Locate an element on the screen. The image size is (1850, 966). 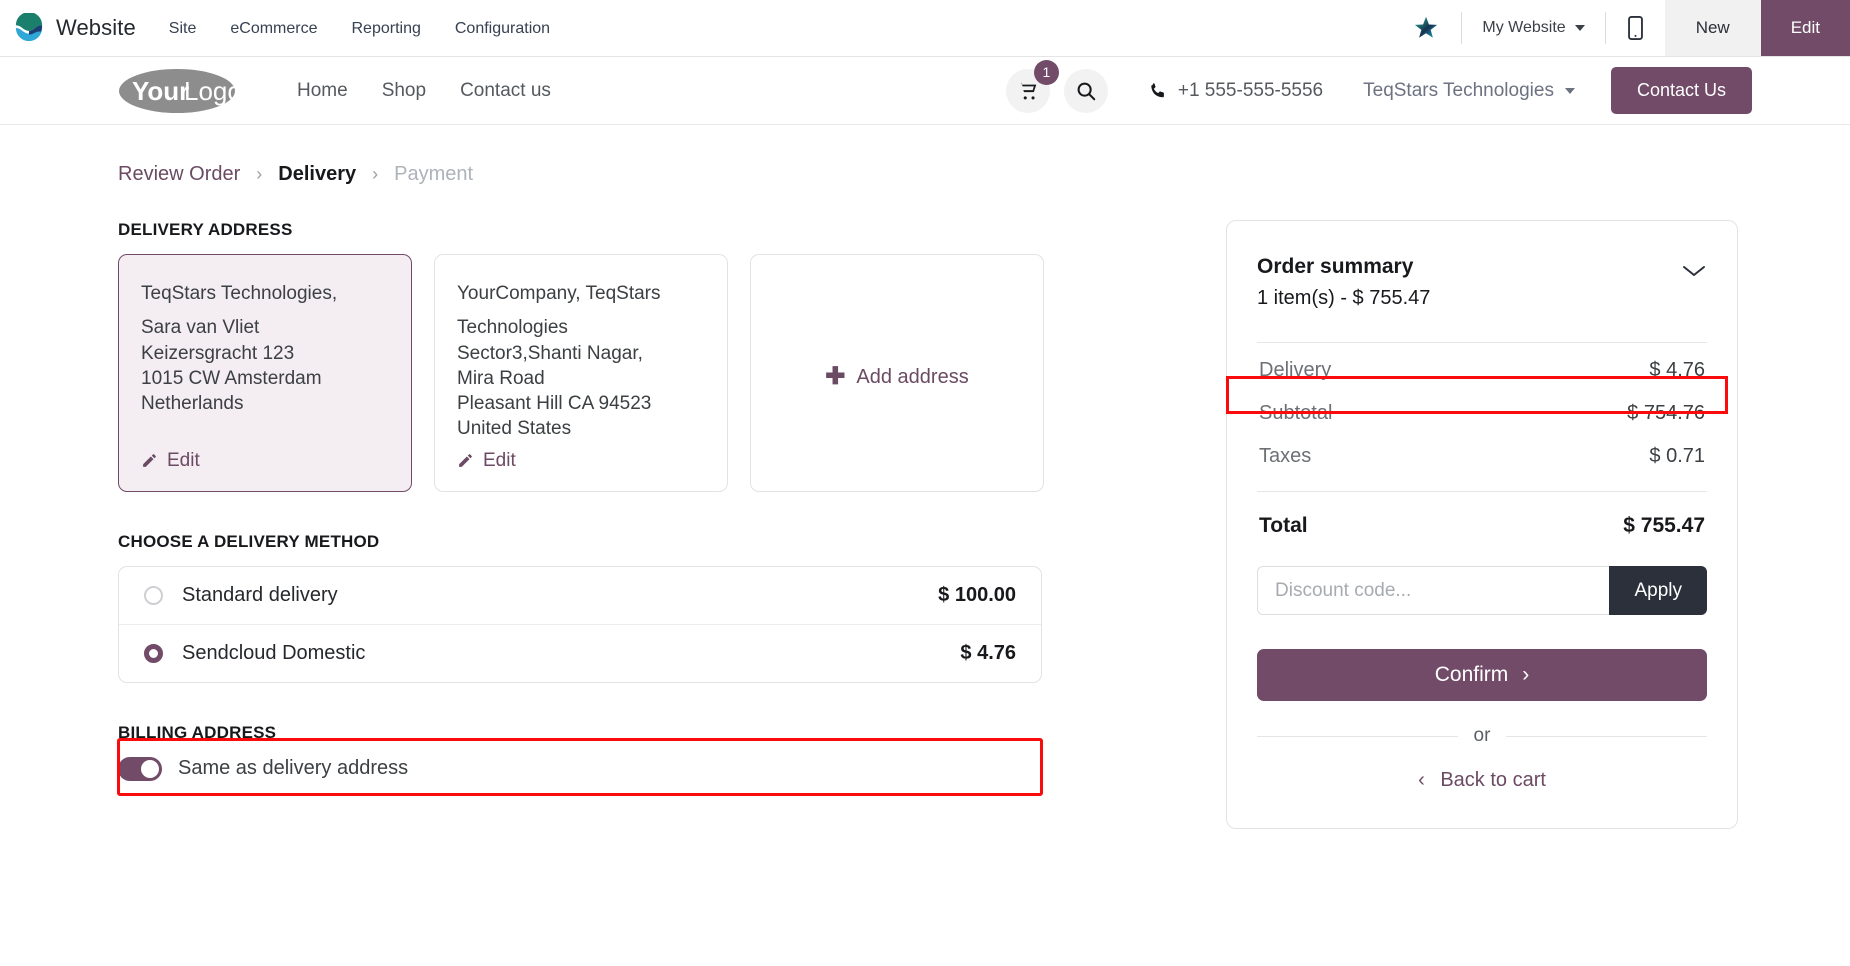
address-line: Pleasant Hill CA 94523 is located at coordinates (554, 404).